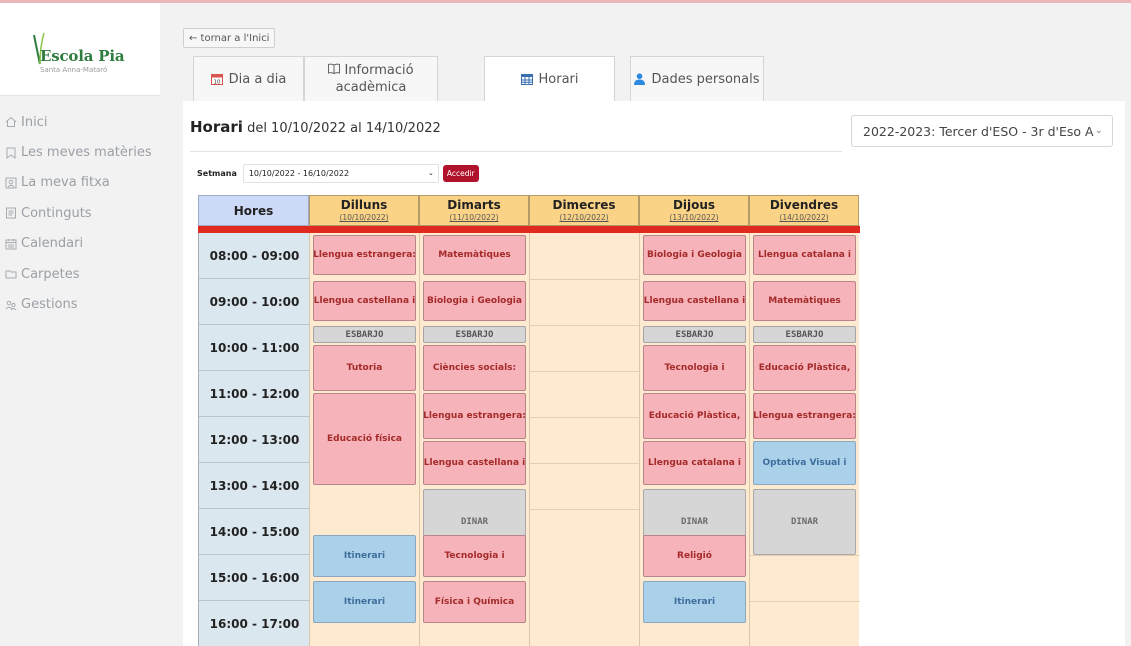 This screenshot has height=646, width=1131. I want to click on class-block: Tutoria, so click(364, 368).